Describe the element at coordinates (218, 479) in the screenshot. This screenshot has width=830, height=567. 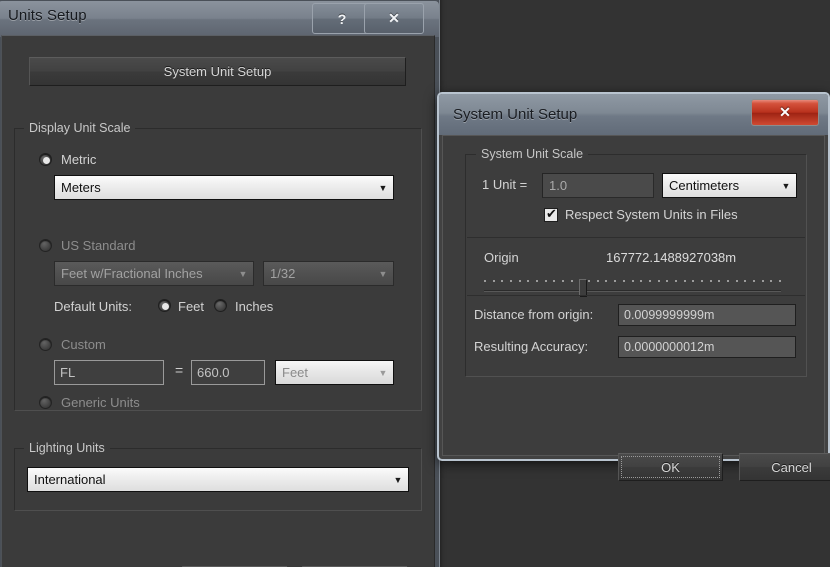
I see `lighting-units-dropdown: International ▼` at that location.